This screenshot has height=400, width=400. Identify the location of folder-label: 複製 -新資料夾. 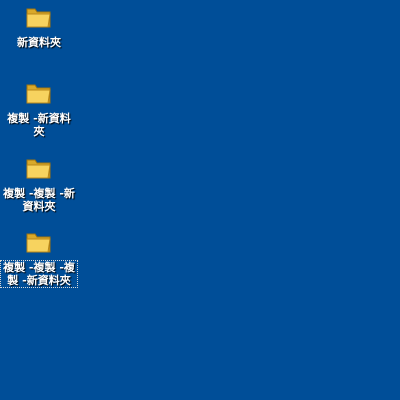
(39, 125).